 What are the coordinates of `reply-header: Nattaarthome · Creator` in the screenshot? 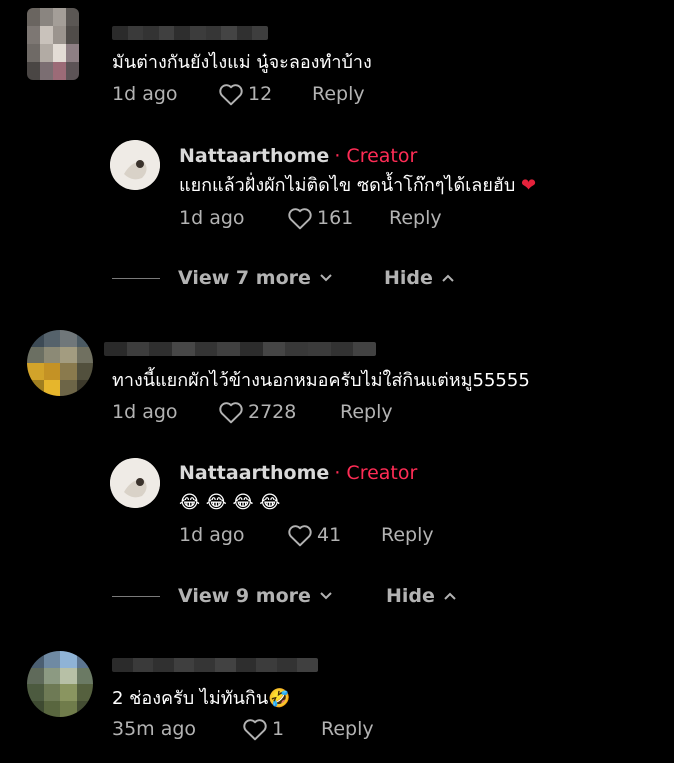 It's located at (298, 473).